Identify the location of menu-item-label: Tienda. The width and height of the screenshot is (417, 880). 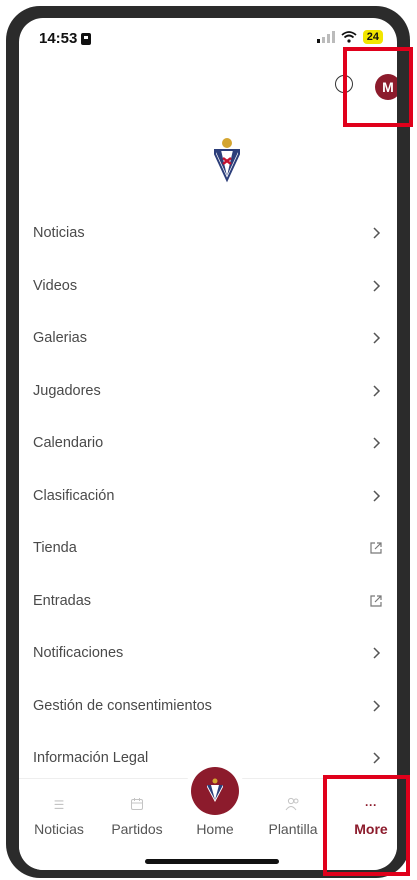
(55, 548).